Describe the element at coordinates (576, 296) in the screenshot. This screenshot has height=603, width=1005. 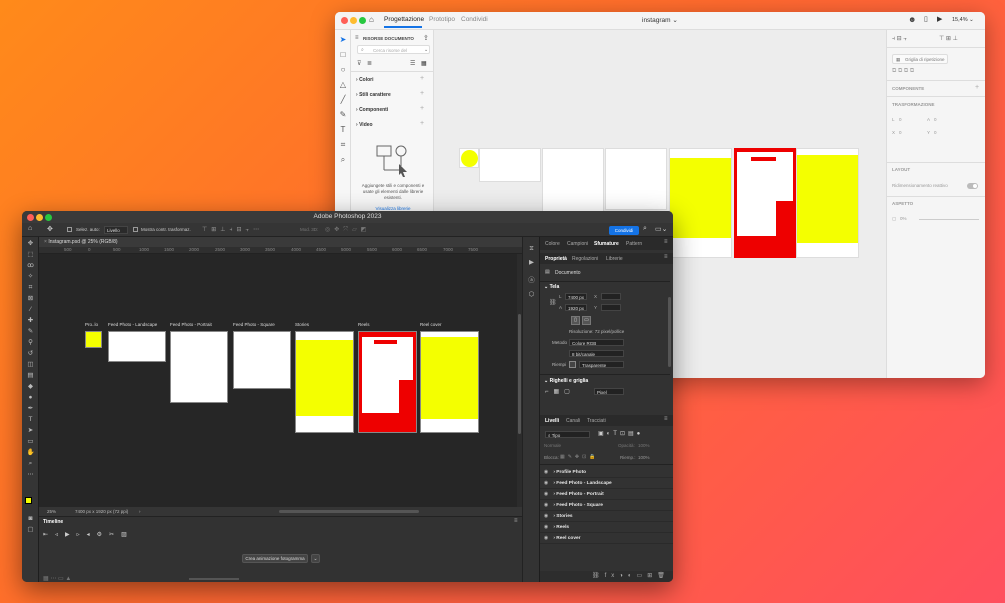
I see `width-input: 7400 px` at that location.